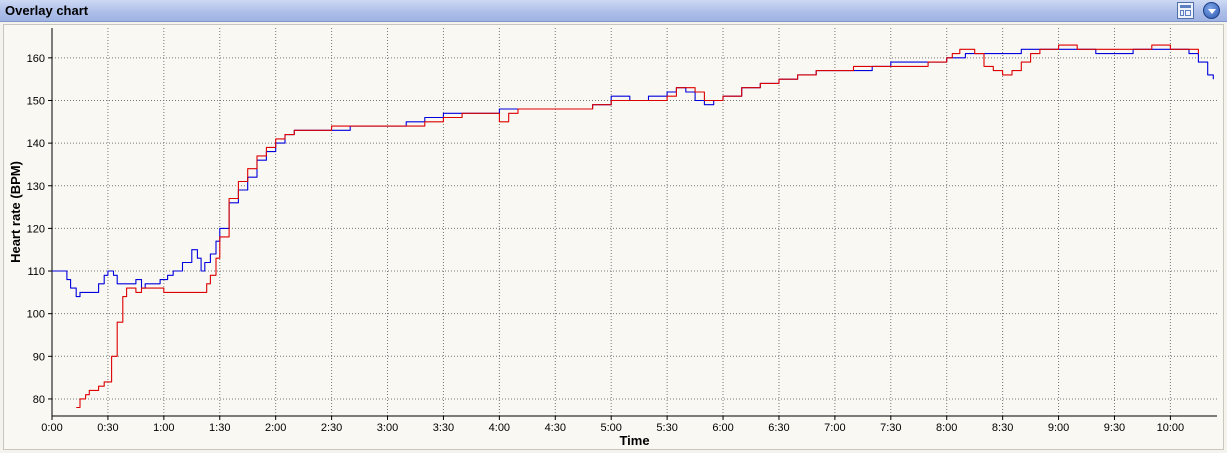  I want to click on x-axis-label: Time, so click(634, 440).